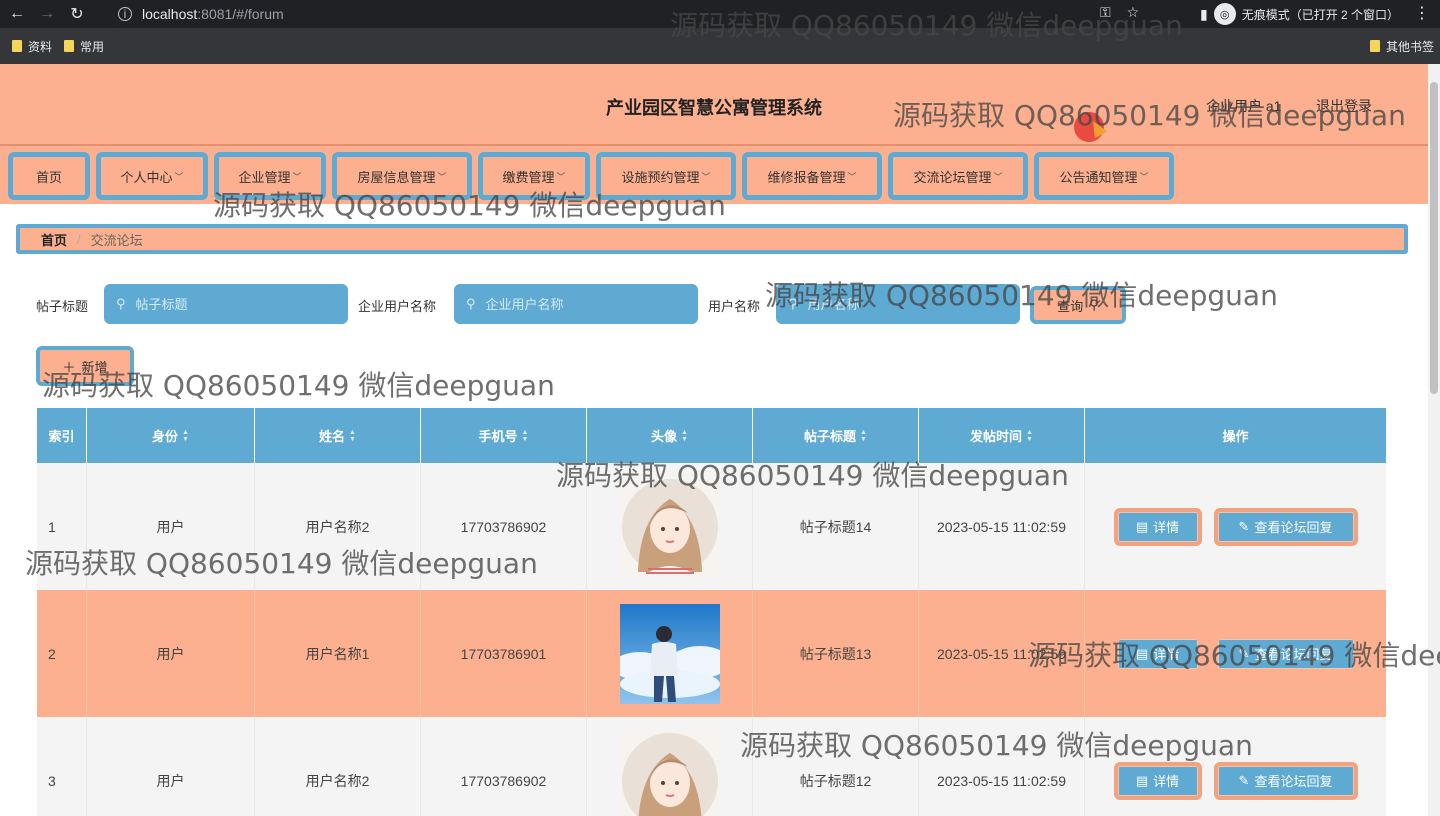 This screenshot has height=816, width=1440. What do you see at coordinates (85, 366) in the screenshot?
I see `add-button: ＋ 新增` at bounding box center [85, 366].